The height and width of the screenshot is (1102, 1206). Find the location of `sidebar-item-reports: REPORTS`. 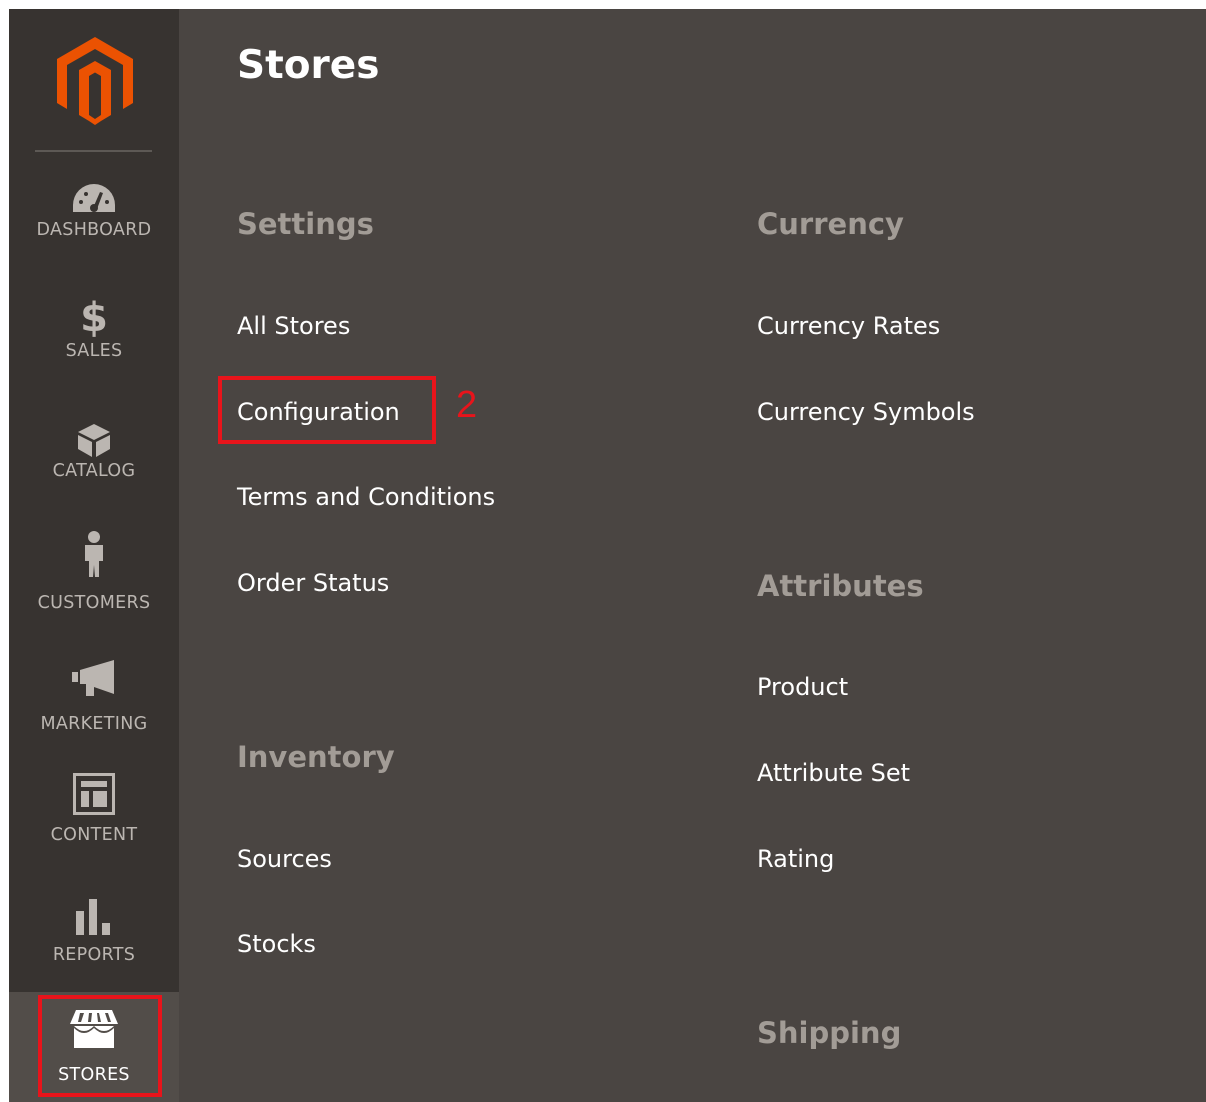

sidebar-item-reports: REPORTS is located at coordinates (94, 949).